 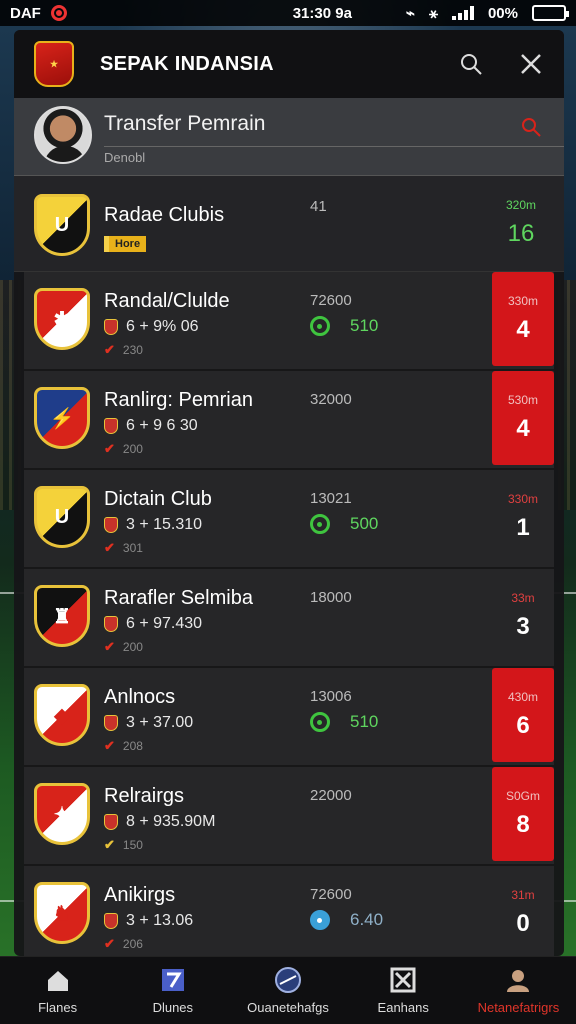 I want to click on rank-caption: 430m, so click(x=523, y=697).